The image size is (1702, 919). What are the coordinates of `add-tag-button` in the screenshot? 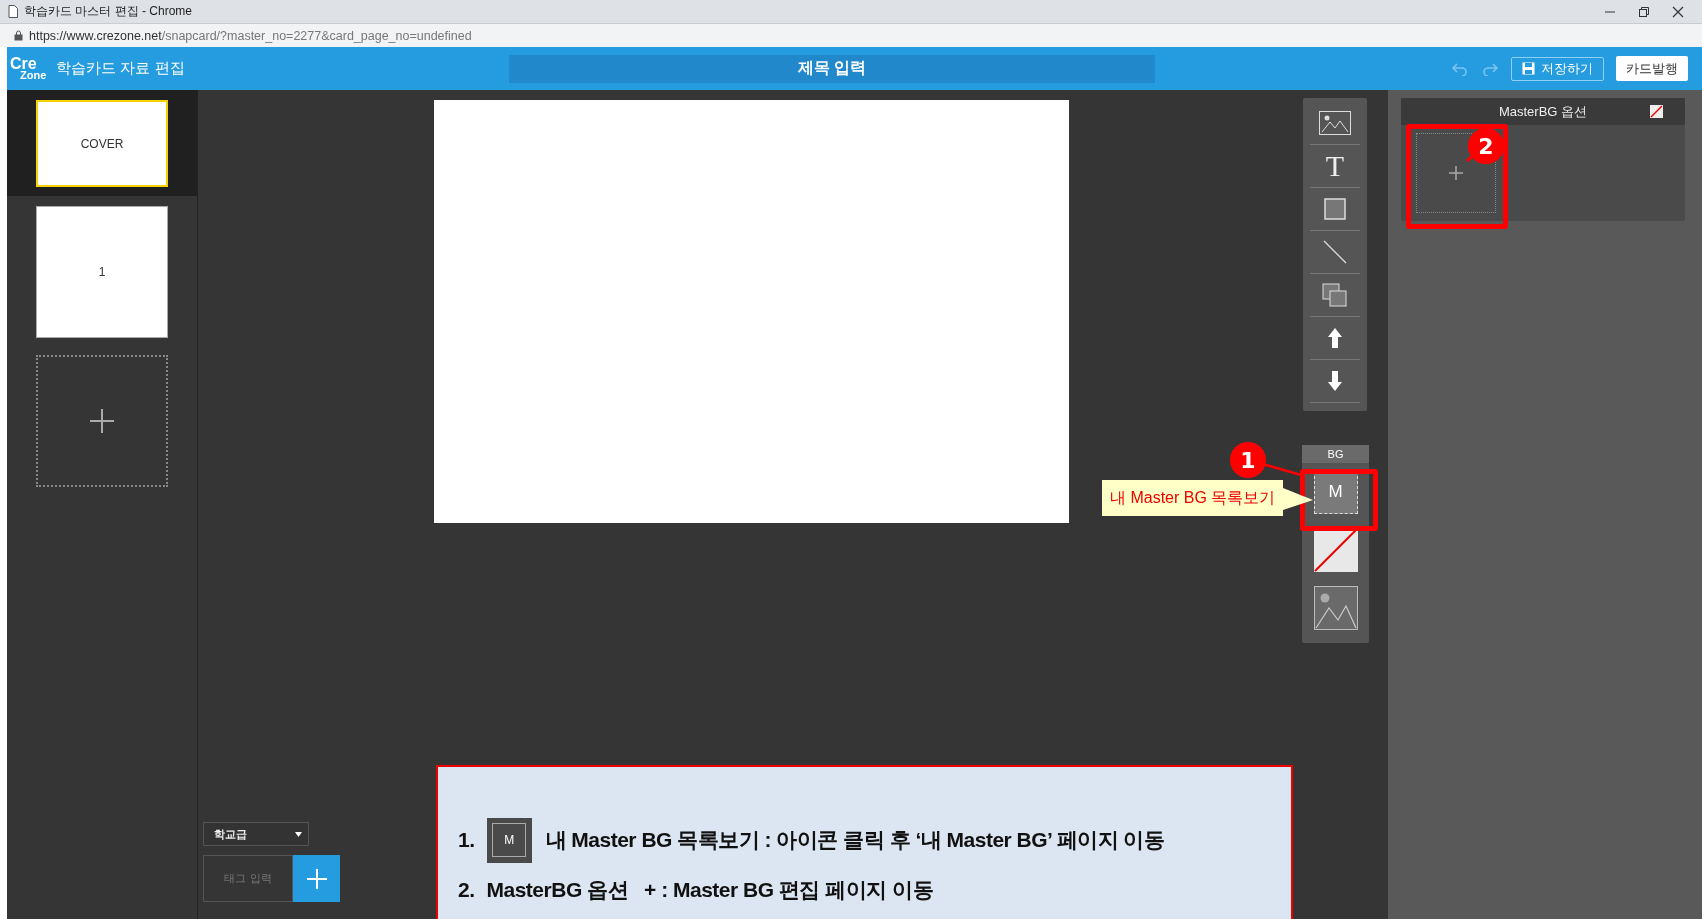 It's located at (316, 878).